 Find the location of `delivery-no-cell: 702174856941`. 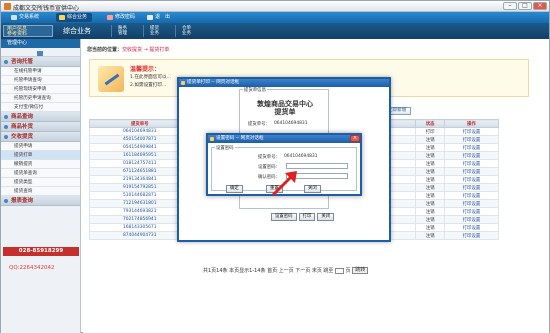

delivery-no-cell: 702174856941 is located at coordinates (139, 219).